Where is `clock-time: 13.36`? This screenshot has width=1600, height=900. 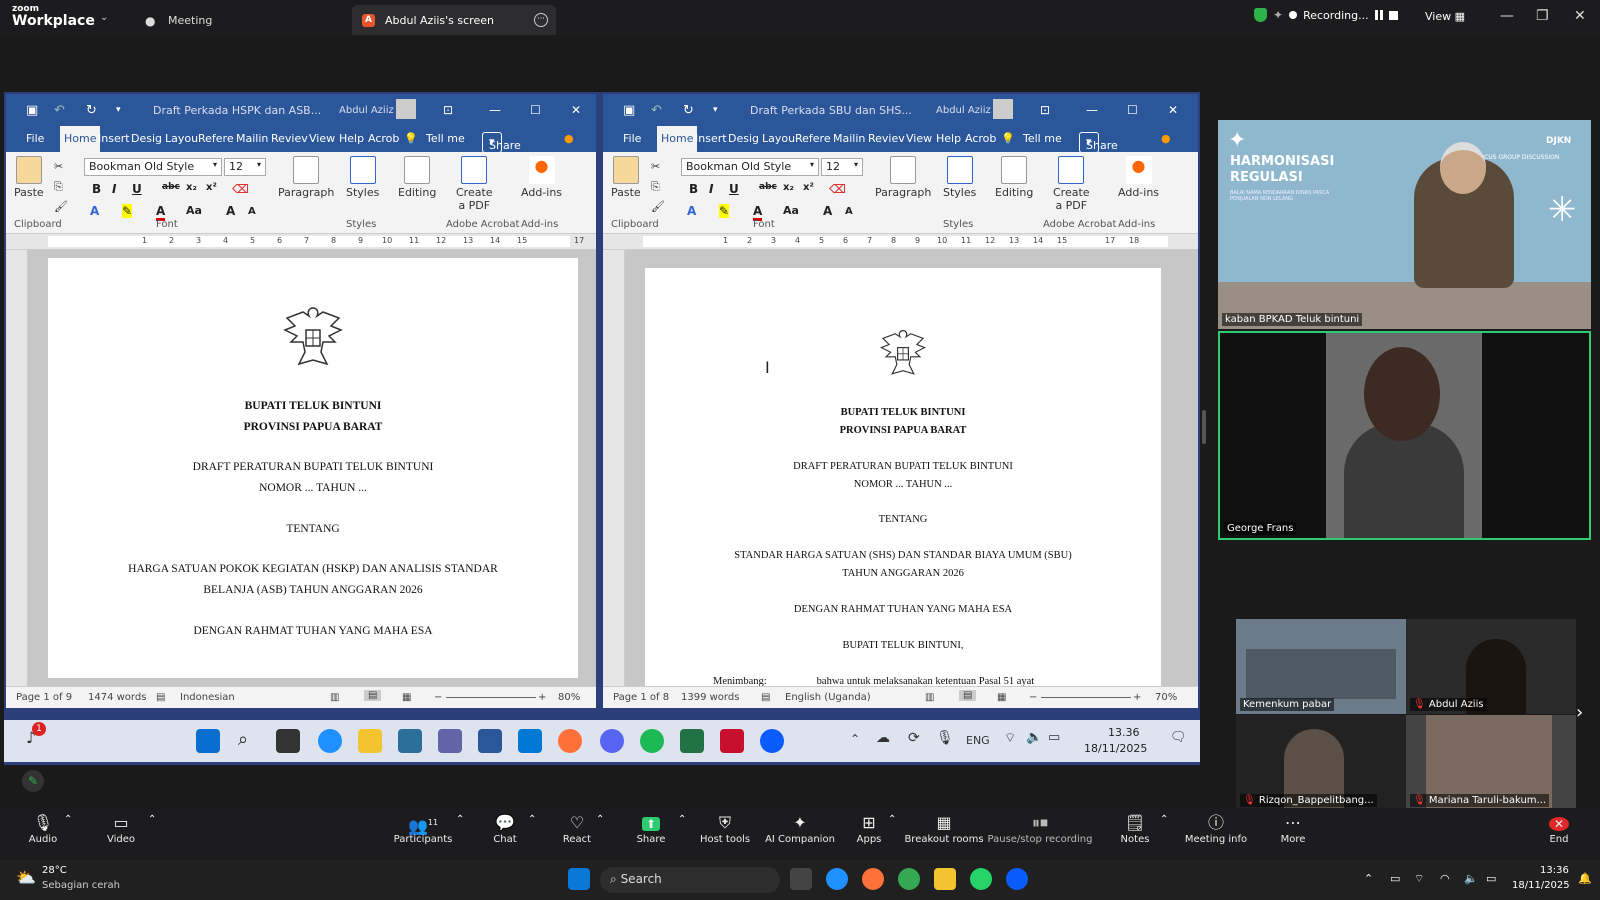 clock-time: 13.36 is located at coordinates (1124, 732).